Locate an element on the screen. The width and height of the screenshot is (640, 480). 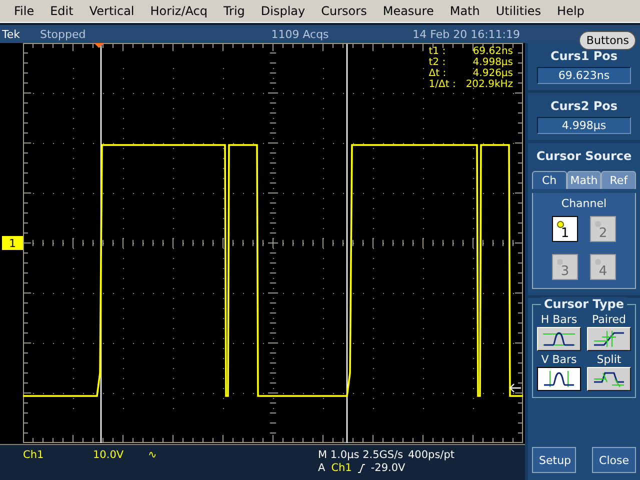
acquisition-count: 1109 Acqs is located at coordinates (300, 34).